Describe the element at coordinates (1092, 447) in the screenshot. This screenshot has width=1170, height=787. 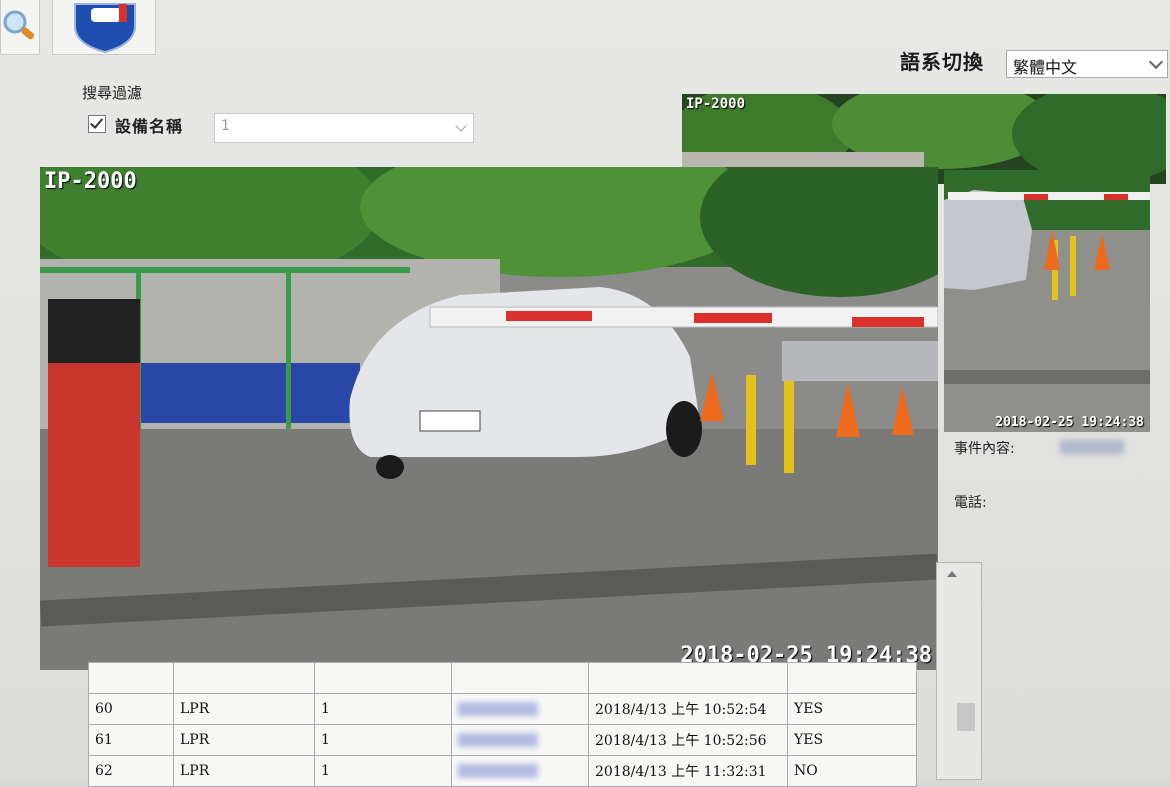
I see `event-content-redacted` at that location.